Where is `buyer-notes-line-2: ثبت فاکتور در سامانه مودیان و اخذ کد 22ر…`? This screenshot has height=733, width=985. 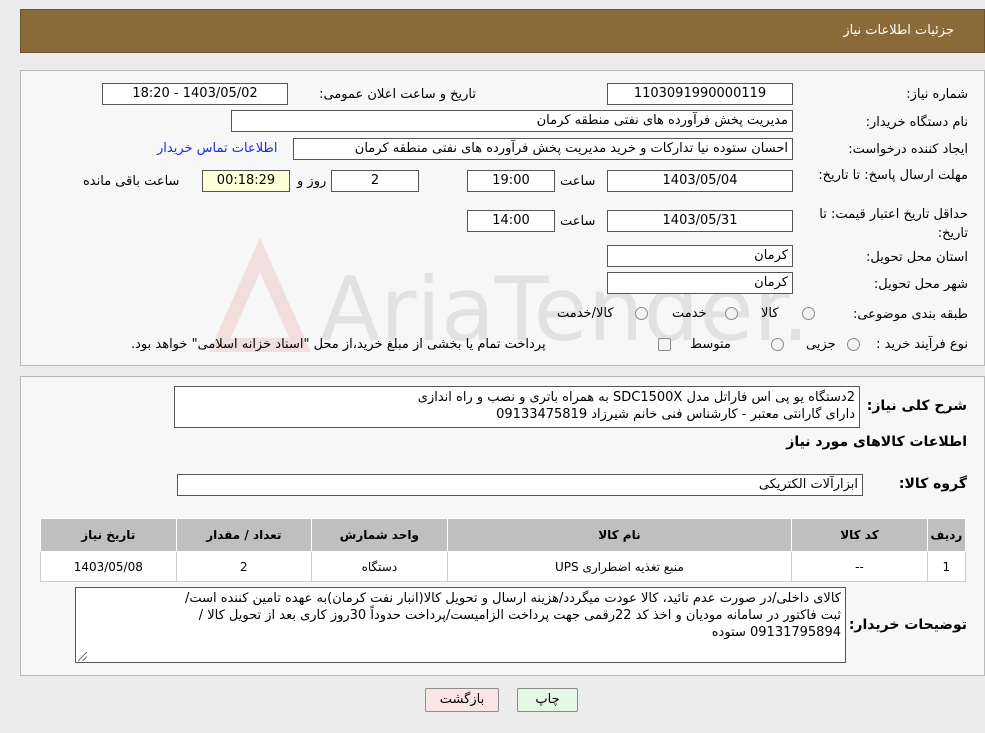 buyer-notes-line-2: ثبت فاکتور در سامانه مودیان و اخذ کد 22ر… is located at coordinates (519, 615).